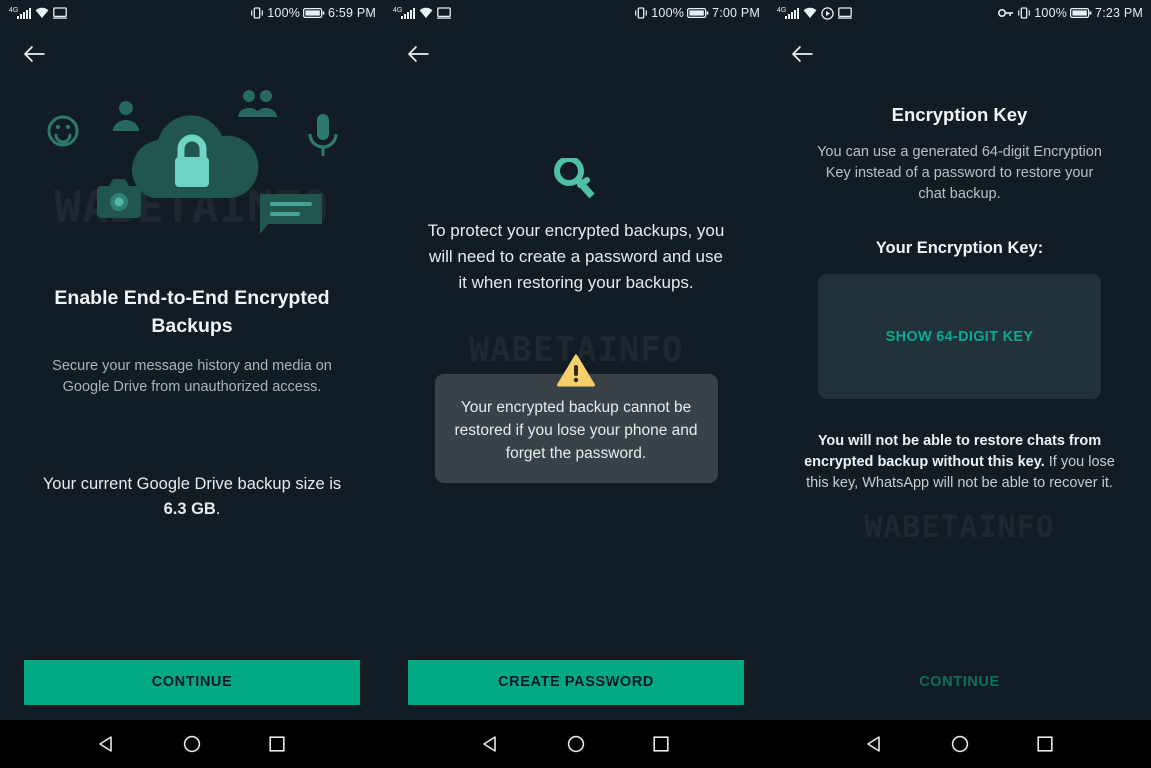 Image resolution: width=1151 pixels, height=768 pixels. I want to click on status-bar-right: 100% 7:23 PM, so click(1070, 13).